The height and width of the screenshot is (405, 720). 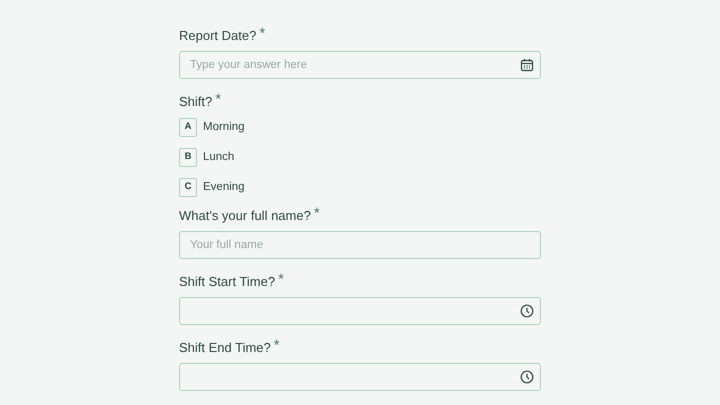 I want to click on option-key: C, so click(x=188, y=187).